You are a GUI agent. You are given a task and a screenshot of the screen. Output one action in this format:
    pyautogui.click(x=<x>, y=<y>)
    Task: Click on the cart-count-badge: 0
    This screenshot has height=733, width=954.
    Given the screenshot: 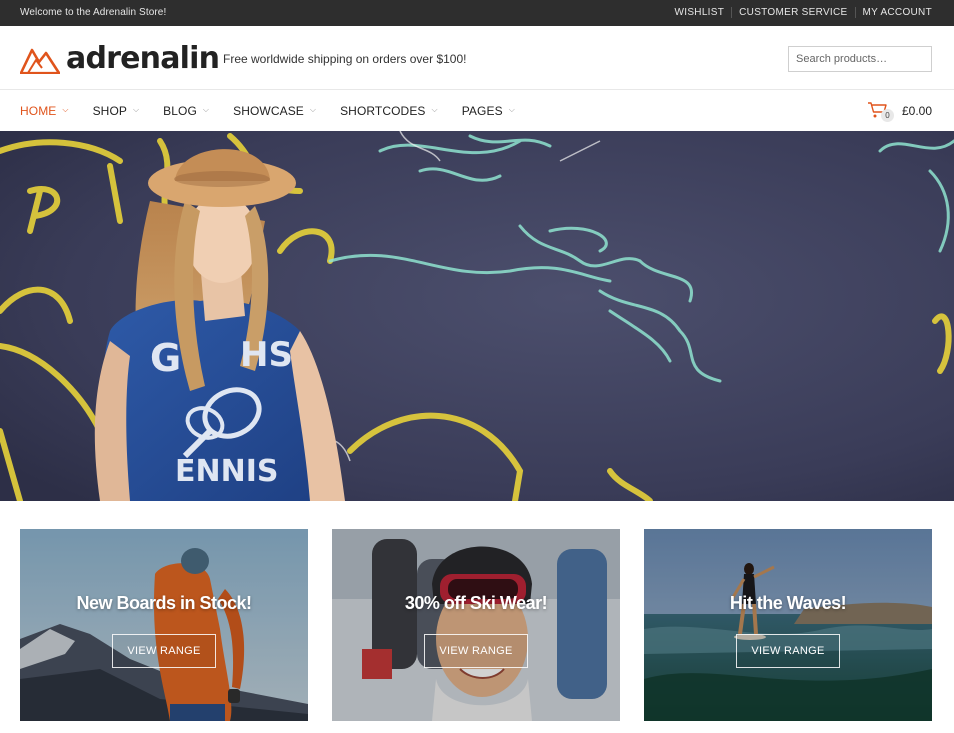 What is the action you would take?
    pyautogui.click(x=887, y=115)
    